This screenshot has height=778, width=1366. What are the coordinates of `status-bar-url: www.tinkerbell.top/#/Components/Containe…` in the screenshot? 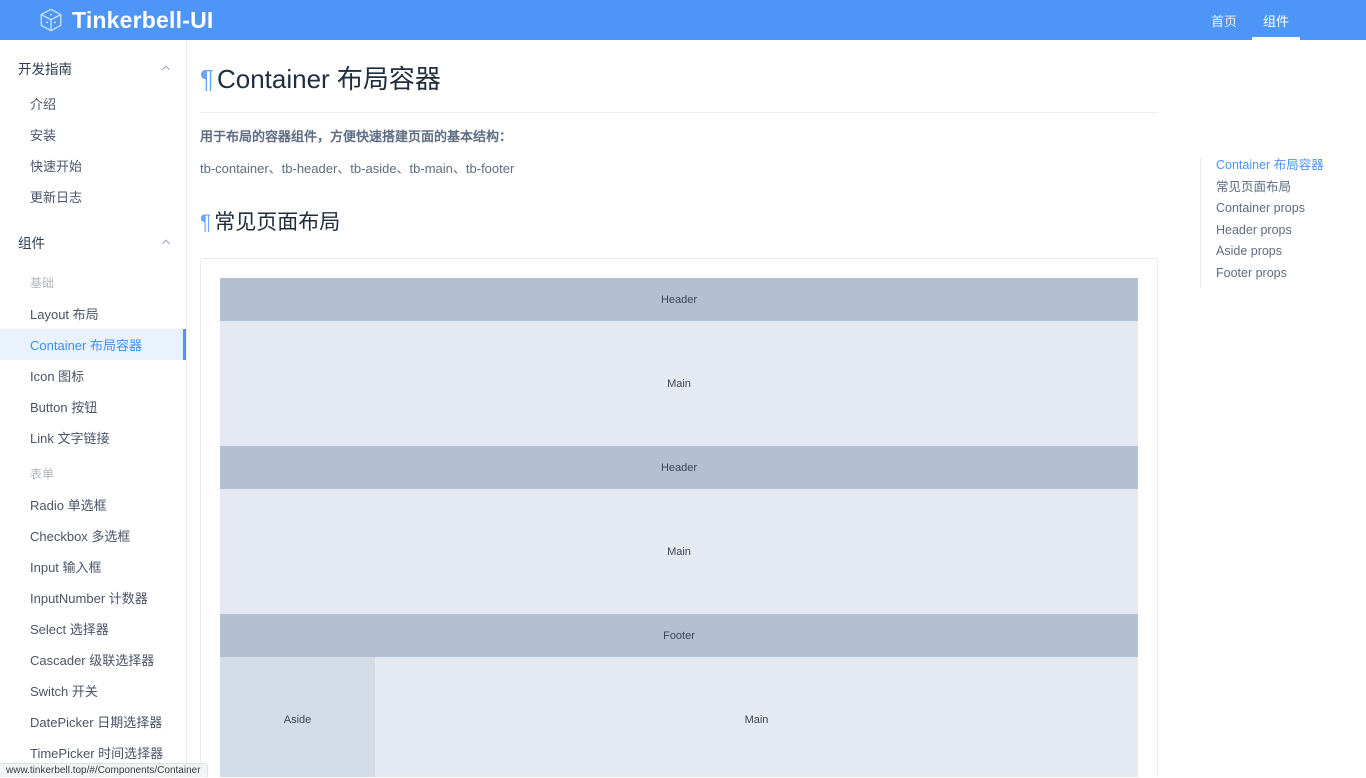 It's located at (104, 770).